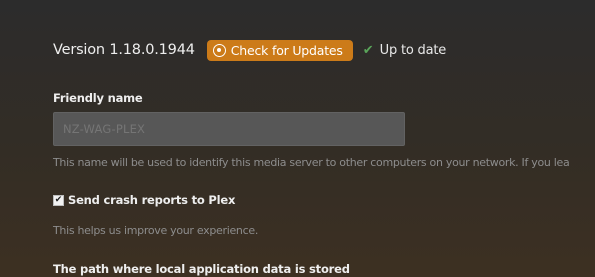 This screenshot has height=277, width=595. Describe the element at coordinates (286, 50) in the screenshot. I see `check-for-updates-label: Check for Updates` at that location.